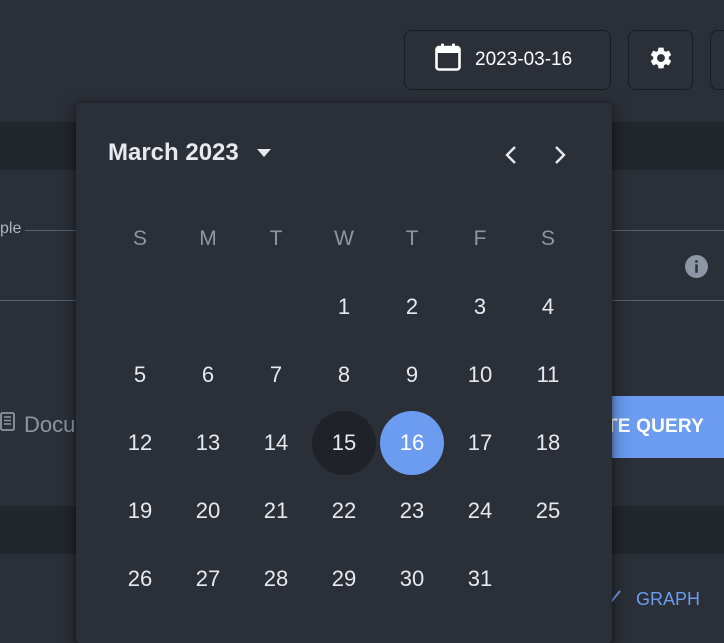 The image size is (724, 643). Describe the element at coordinates (448, 60) in the screenshot. I see `calendar-icon` at that location.